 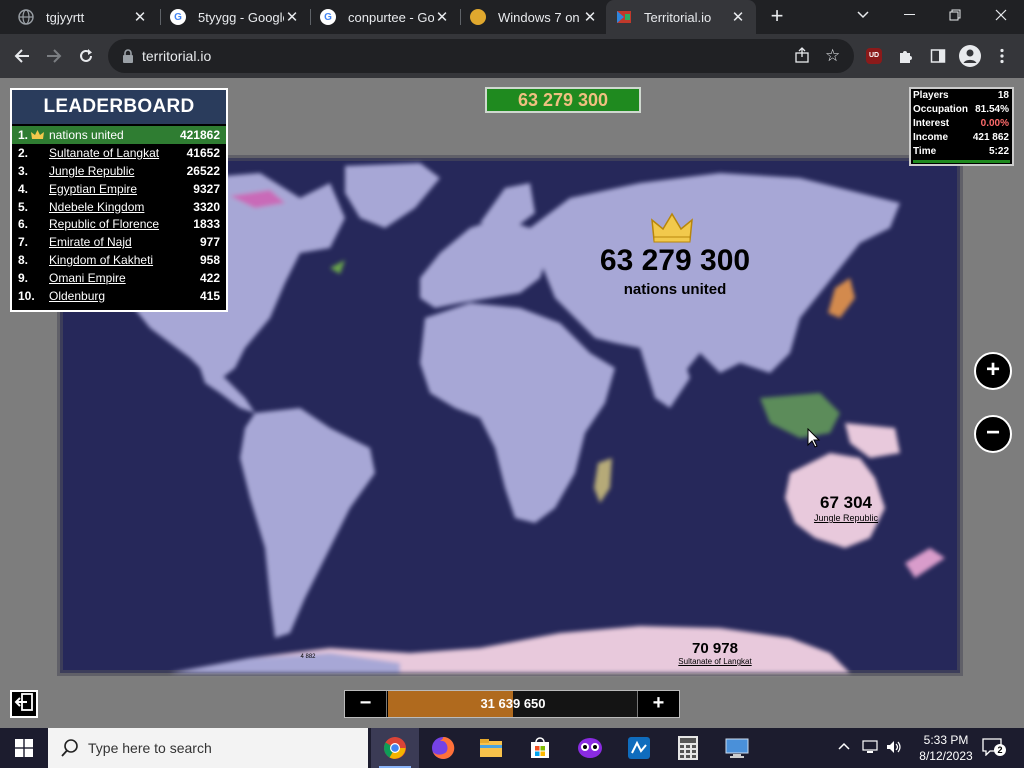 What do you see at coordinates (737, 748) in the screenshot?
I see `remote-desktop-taskbar-icon` at bounding box center [737, 748].